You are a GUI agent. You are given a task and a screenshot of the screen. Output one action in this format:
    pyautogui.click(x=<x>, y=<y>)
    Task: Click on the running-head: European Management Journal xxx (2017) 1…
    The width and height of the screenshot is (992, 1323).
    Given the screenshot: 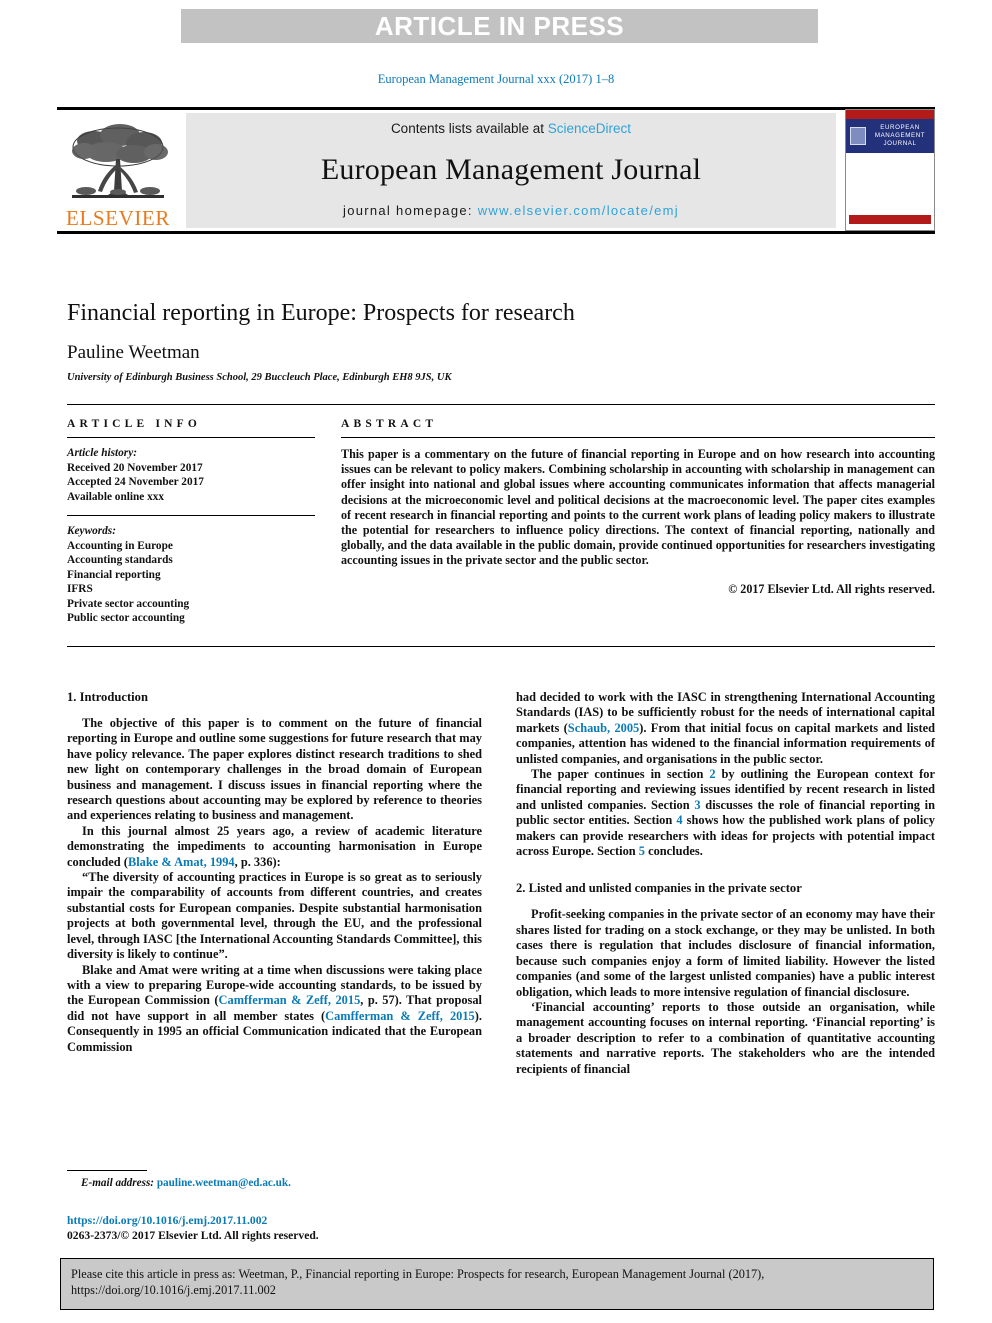 What is the action you would take?
    pyautogui.click(x=496, y=79)
    